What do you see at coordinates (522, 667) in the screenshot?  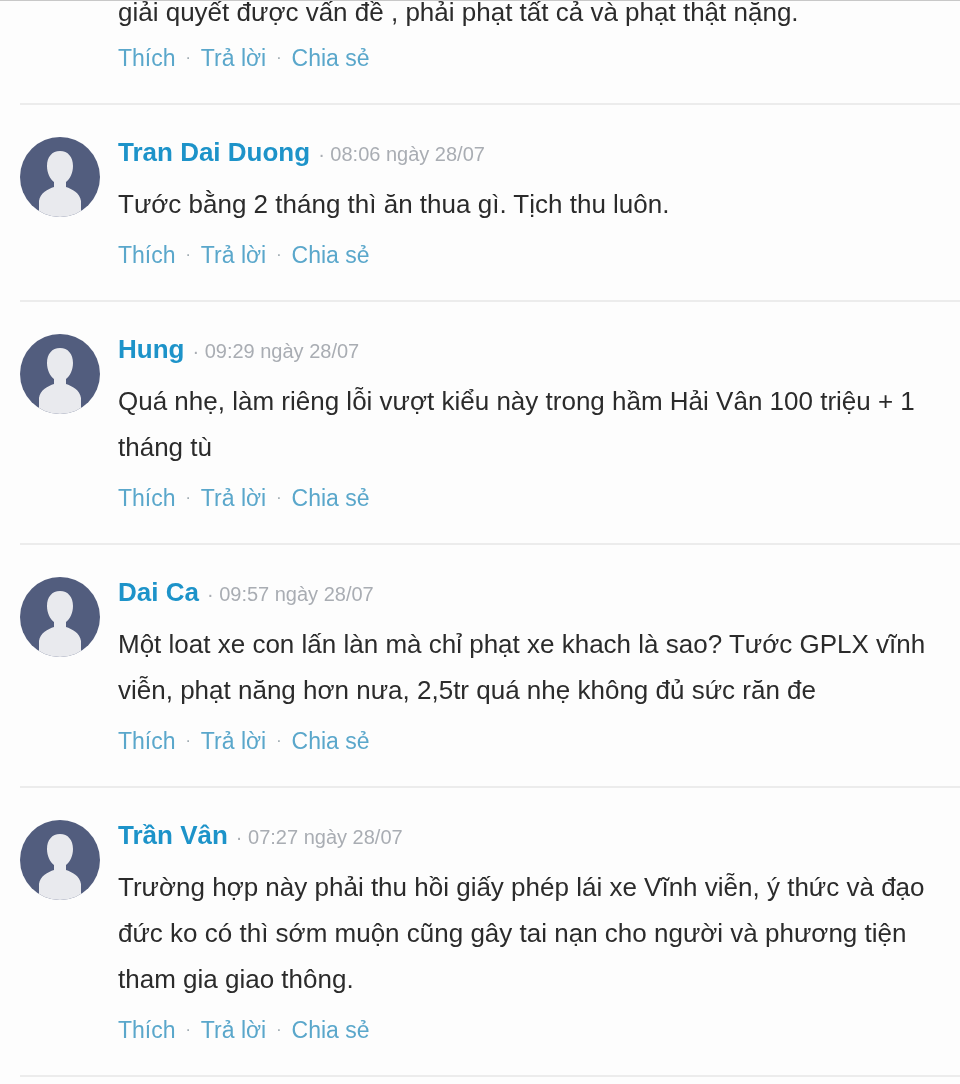 I see `comment-text: Một loat xe con lấn làn mà chỉ phạt xe khach là sao? Tước GPLX vĩnh viễn, phạt năng hơn nưa, 2,5tr quá nhẹ không đủ sức răn đe` at bounding box center [522, 667].